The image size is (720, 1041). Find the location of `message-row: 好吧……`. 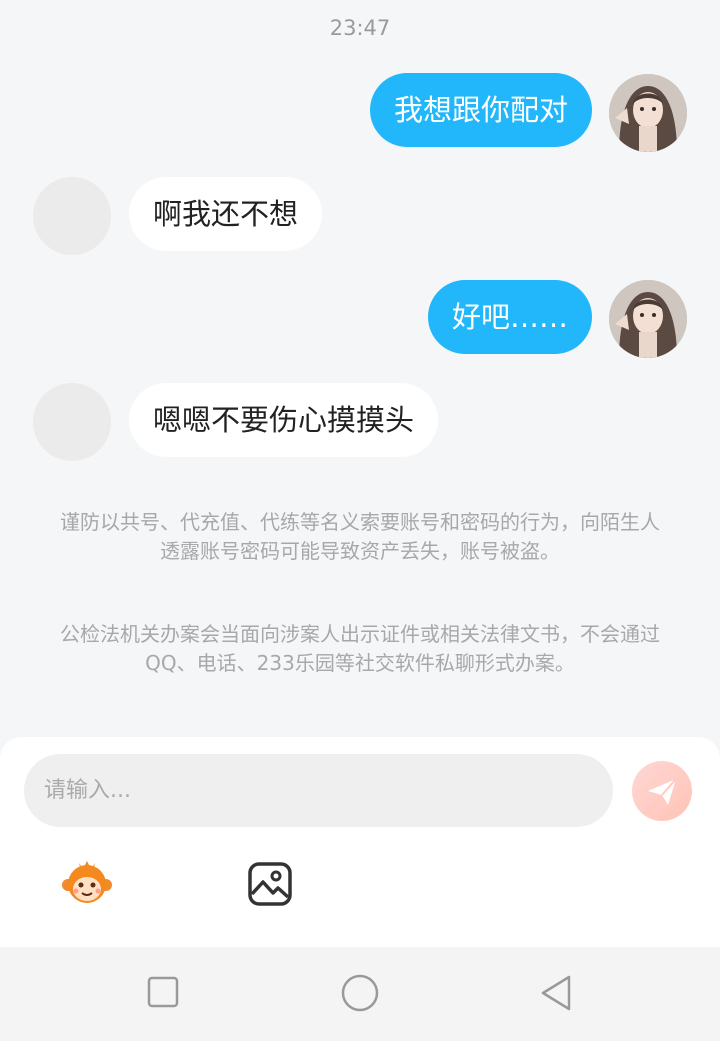

message-row: 好吧…… is located at coordinates (360, 320).